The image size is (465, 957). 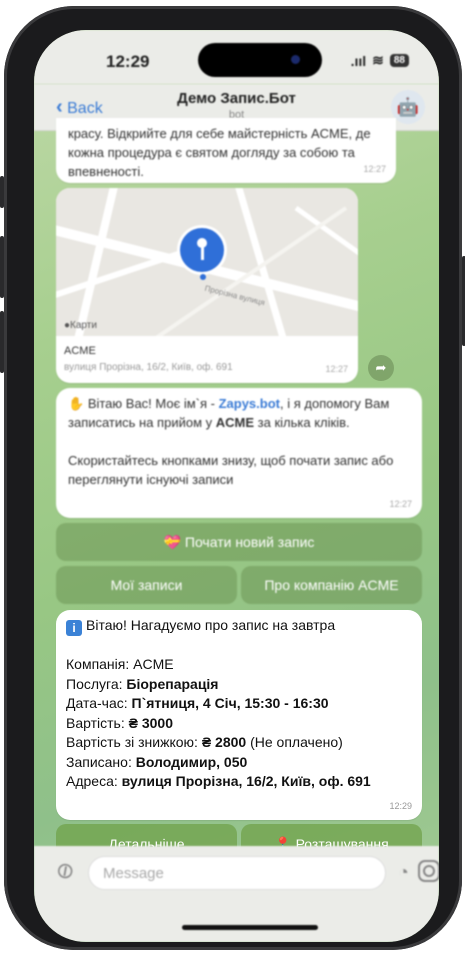 What do you see at coordinates (119, 722) in the screenshot?
I see `reminder-price: Вартість: ₴ 3000` at bounding box center [119, 722].